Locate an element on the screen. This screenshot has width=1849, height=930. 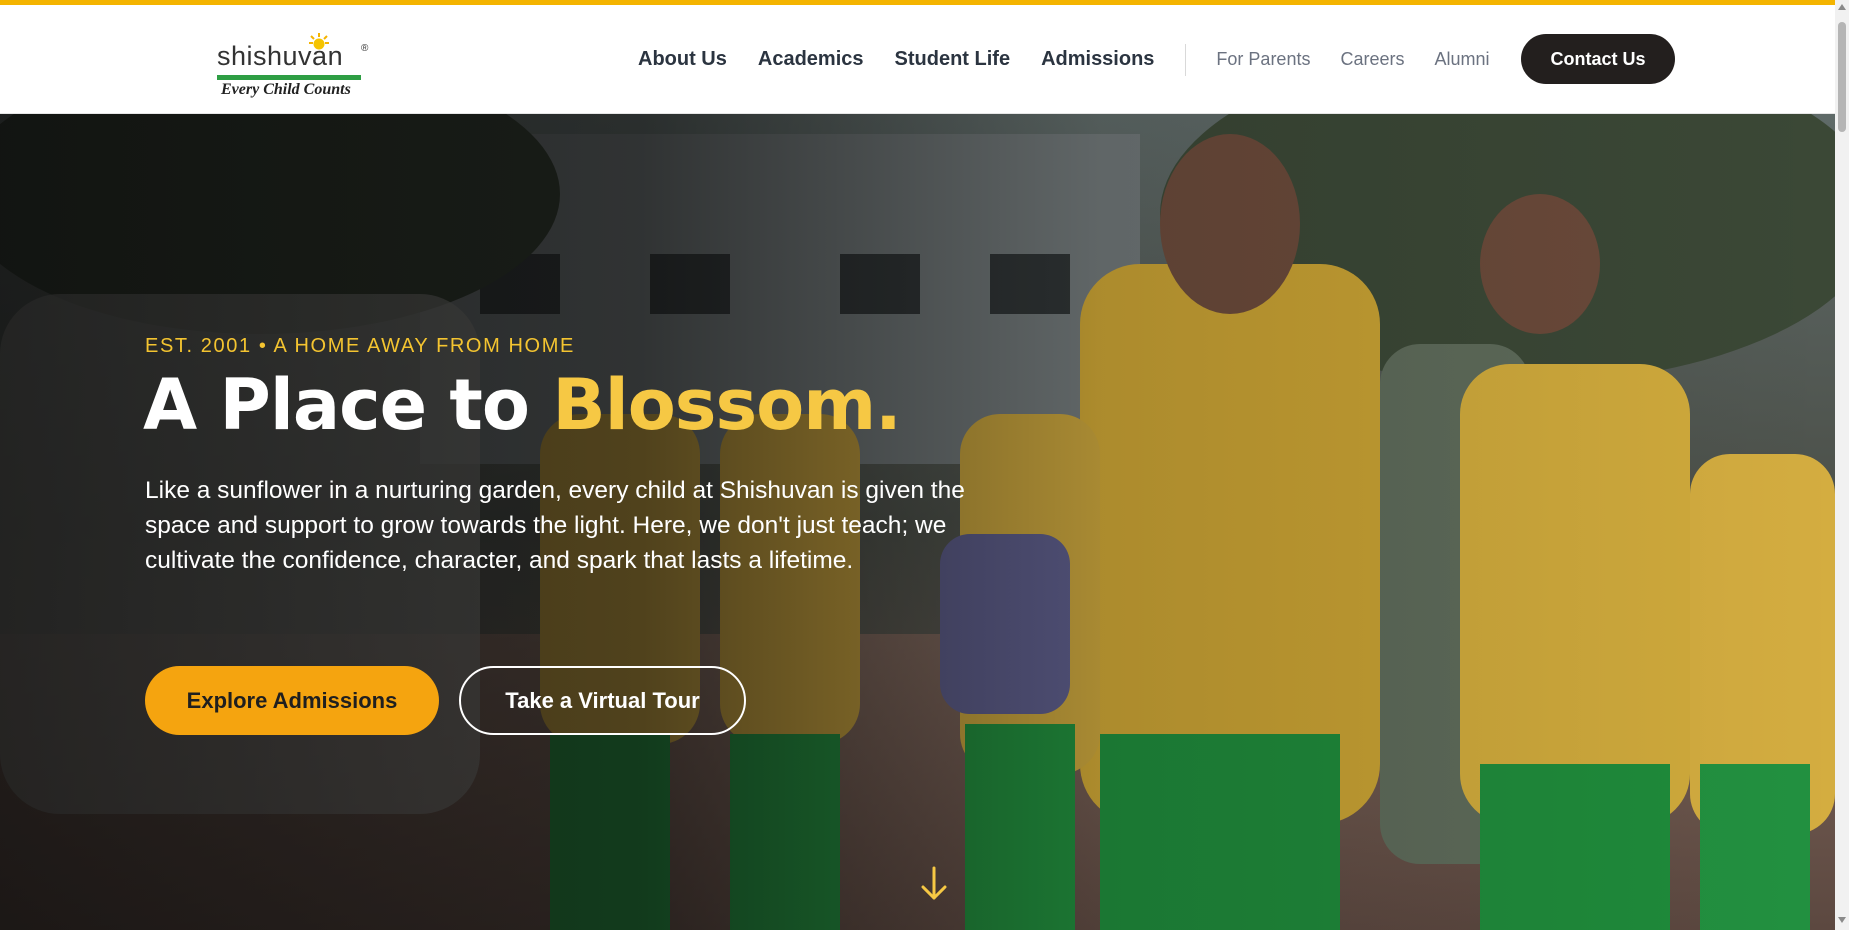
nav-for-parents: For Parents is located at coordinates (1263, 59).